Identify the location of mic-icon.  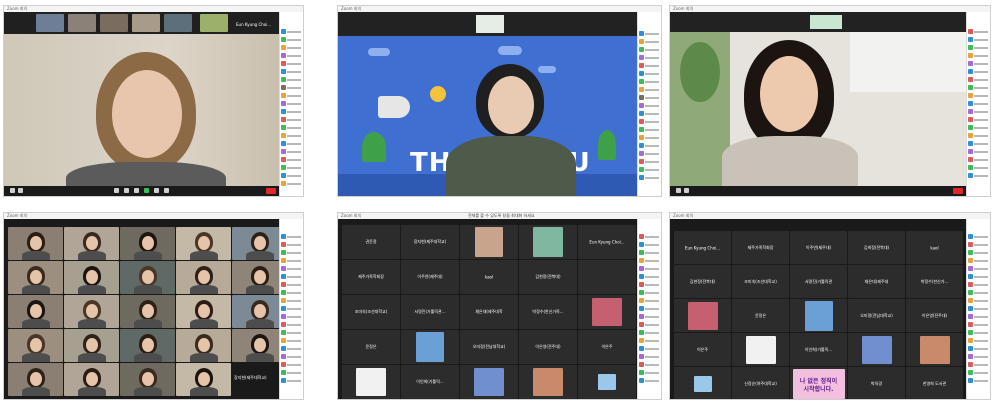
(678, 190).